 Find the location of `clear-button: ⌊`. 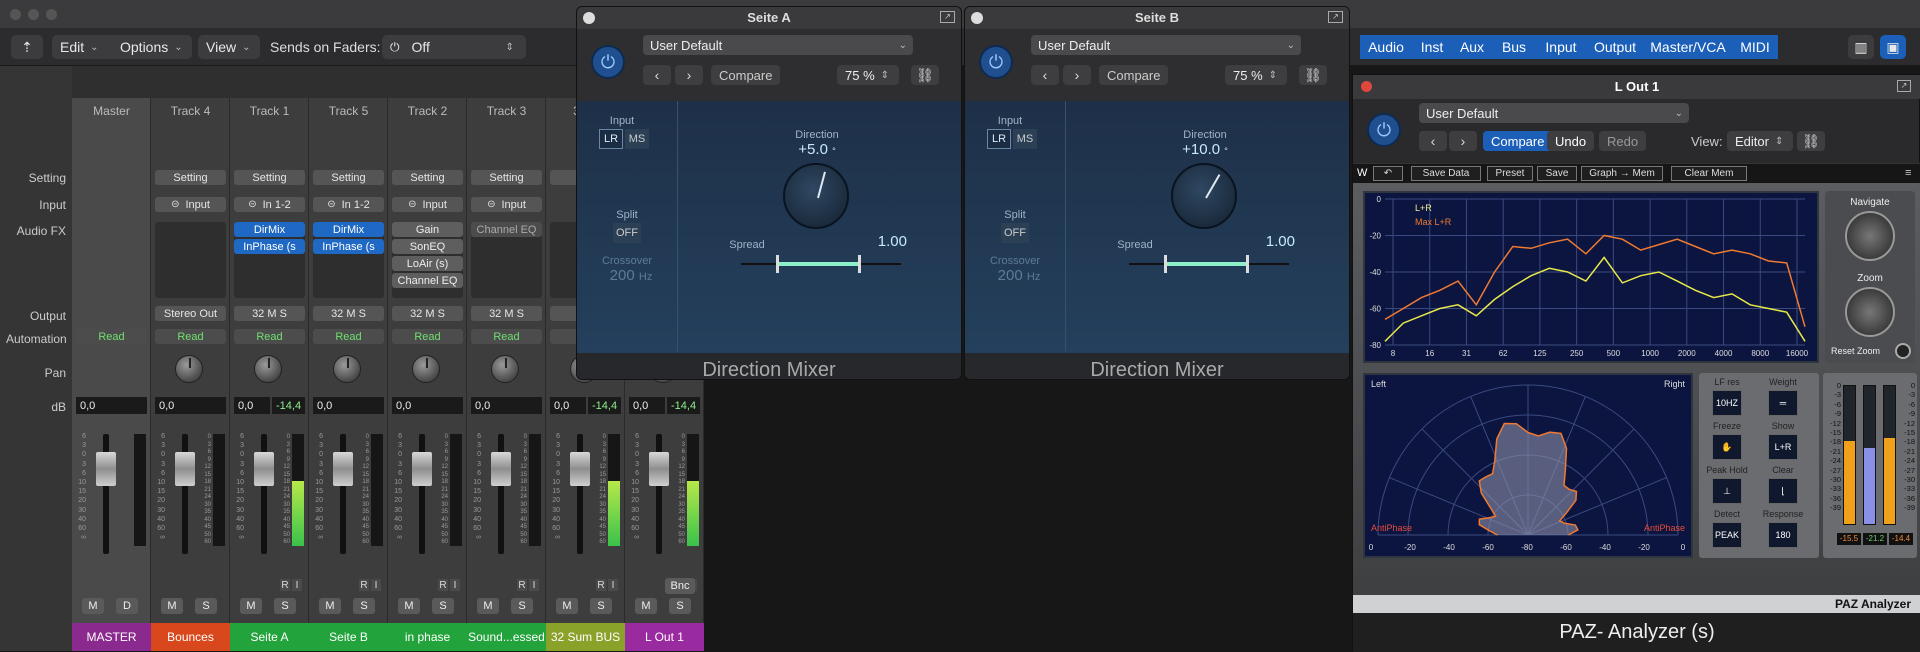

clear-button: ⌊ is located at coordinates (1783, 491).